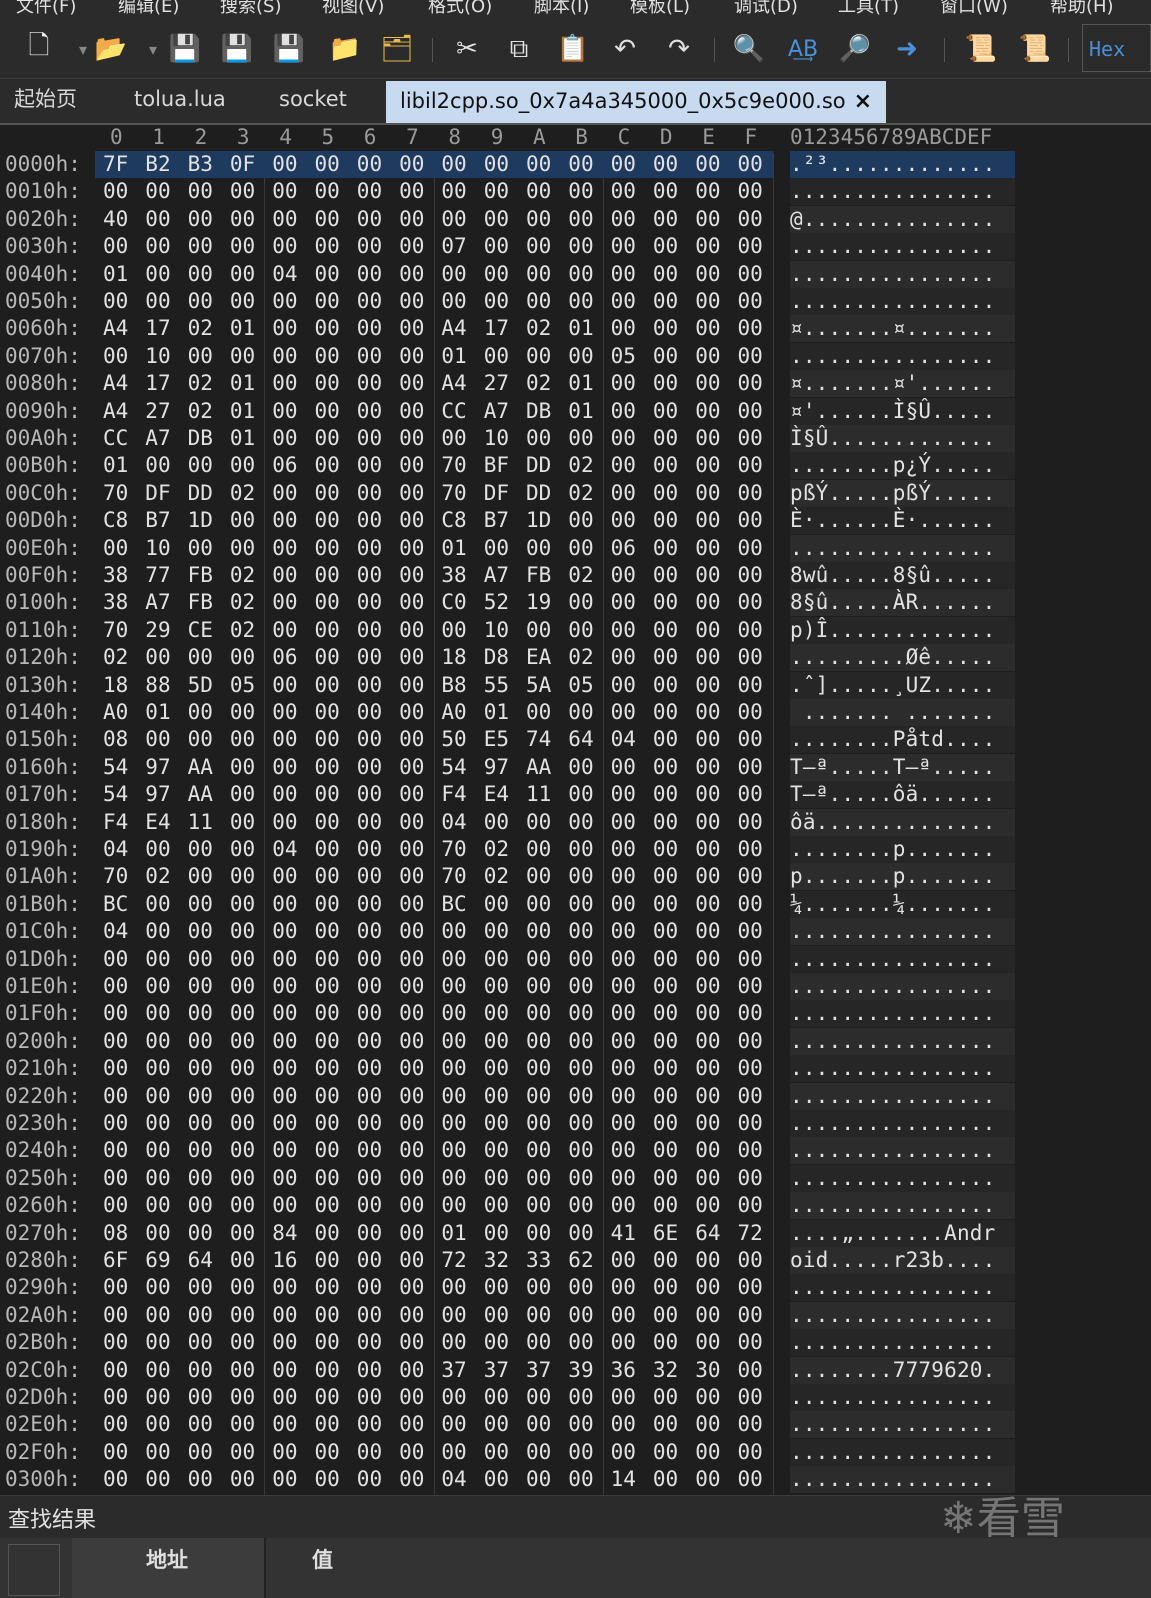  What do you see at coordinates (749, 49) in the screenshot?
I see `find-icon: 🔍` at bounding box center [749, 49].